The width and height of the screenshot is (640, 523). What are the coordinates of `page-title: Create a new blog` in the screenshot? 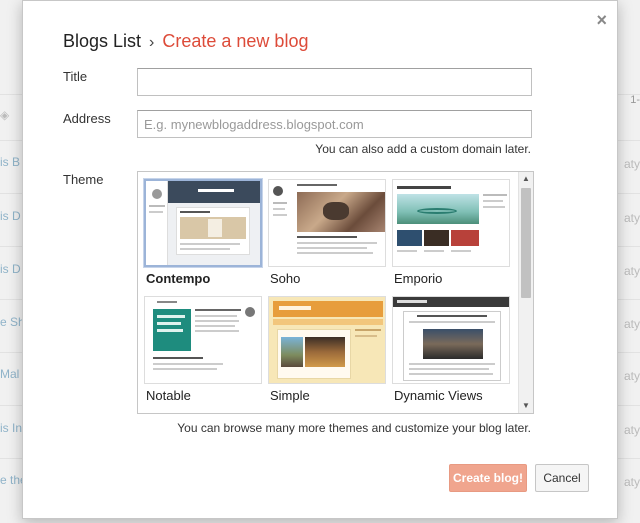 It's located at (235, 41).